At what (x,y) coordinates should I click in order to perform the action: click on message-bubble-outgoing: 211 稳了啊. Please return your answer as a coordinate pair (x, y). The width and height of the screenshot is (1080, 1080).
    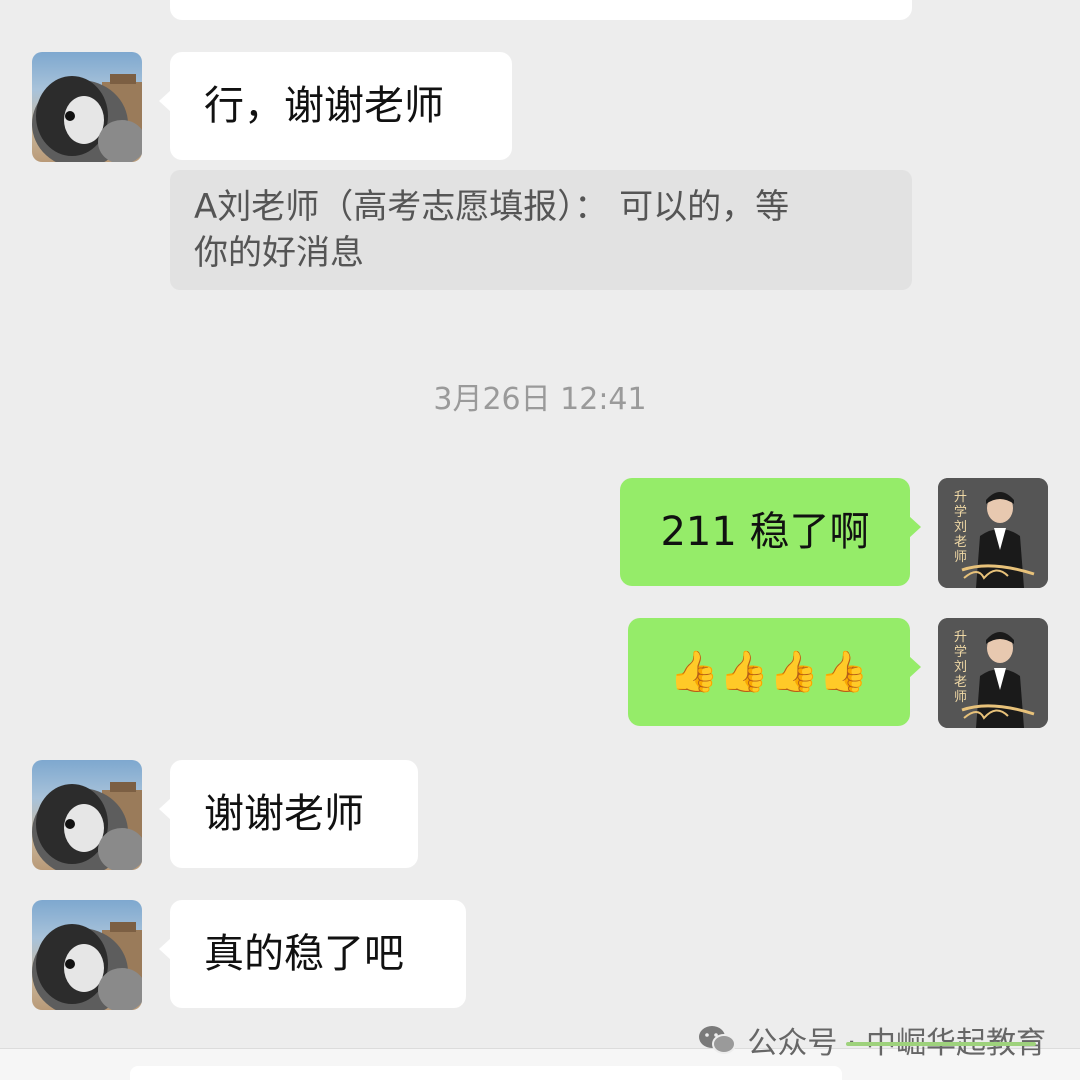
    Looking at the image, I should click on (770, 532).